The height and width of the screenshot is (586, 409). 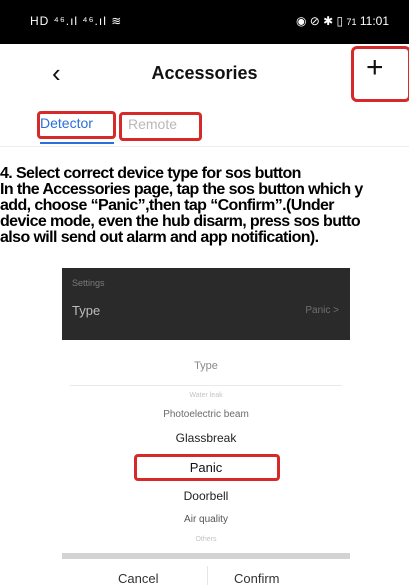 What do you see at coordinates (204, 146) in the screenshot?
I see `divider` at bounding box center [204, 146].